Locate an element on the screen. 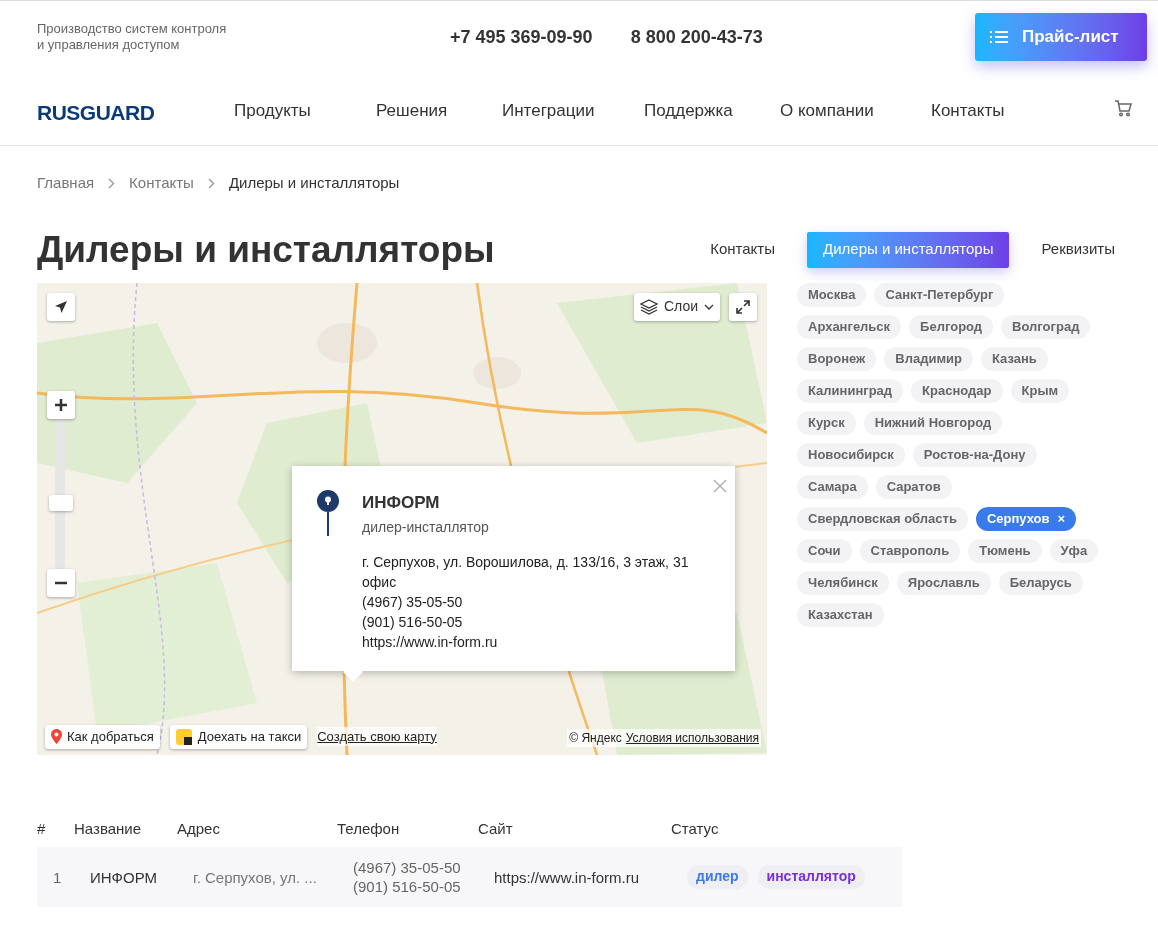 Image resolution: width=1158 pixels, height=948 pixels. dealer-type: дилер-инсталлятор is located at coordinates (426, 527).